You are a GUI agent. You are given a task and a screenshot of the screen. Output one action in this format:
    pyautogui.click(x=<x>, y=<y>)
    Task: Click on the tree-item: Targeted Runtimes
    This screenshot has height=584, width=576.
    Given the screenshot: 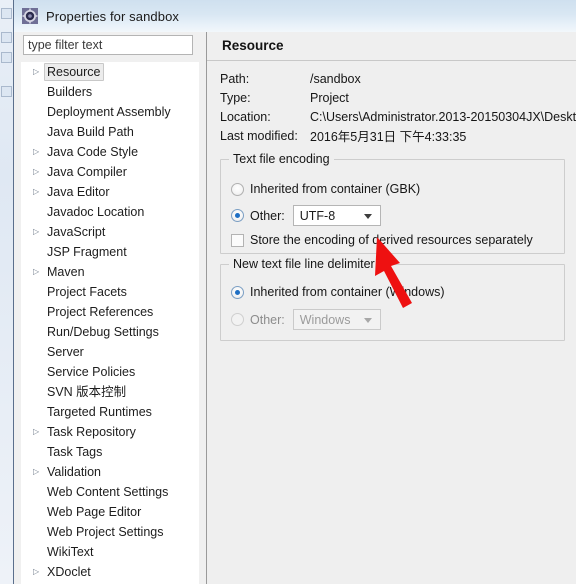 What is the action you would take?
    pyautogui.click(x=110, y=412)
    